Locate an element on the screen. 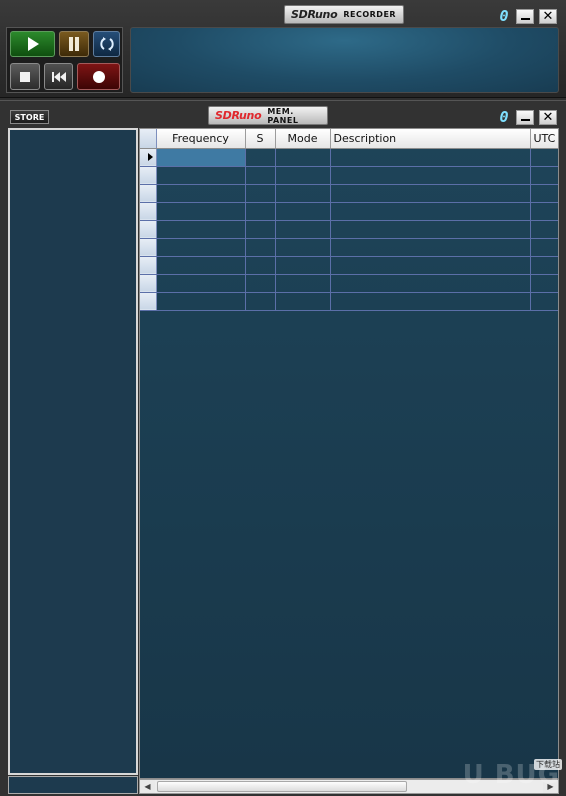 This screenshot has width=566, height=796. column-header-description: Description is located at coordinates (430, 139).